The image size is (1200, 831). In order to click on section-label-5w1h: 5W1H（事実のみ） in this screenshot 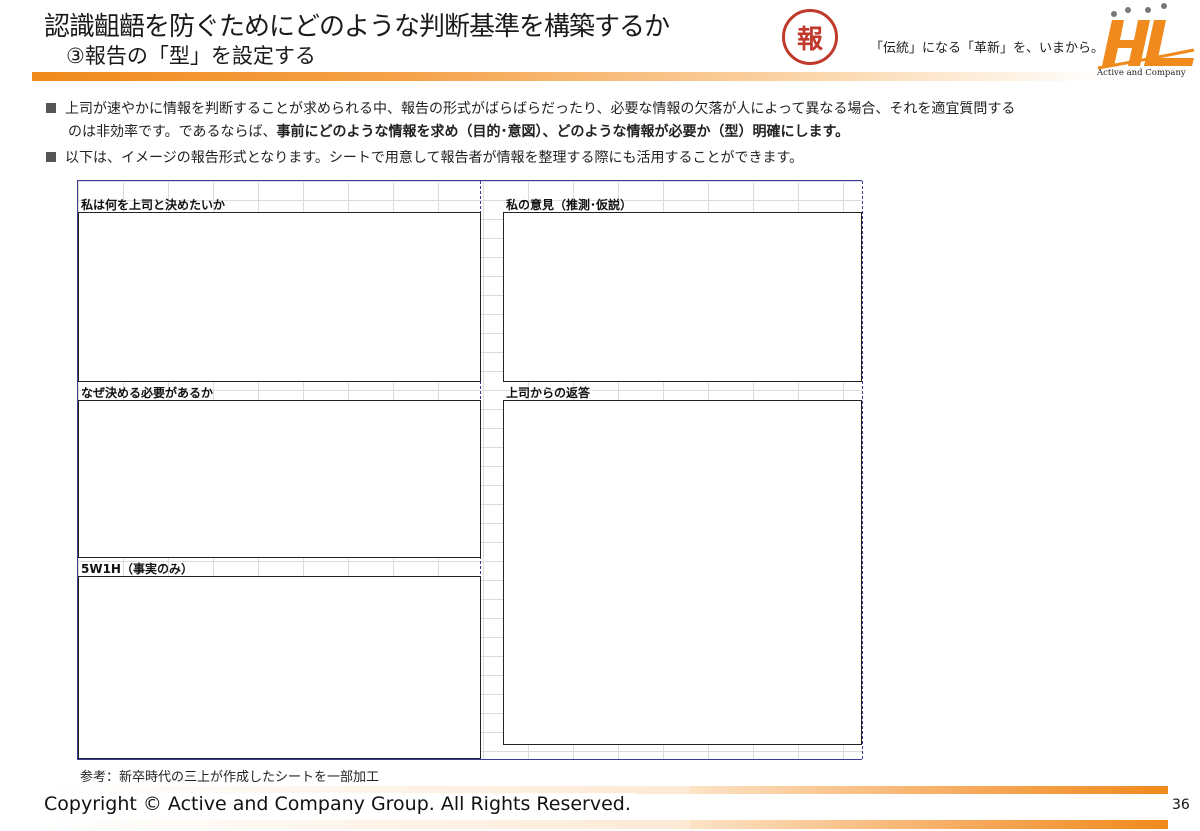, I will do `click(137, 569)`.